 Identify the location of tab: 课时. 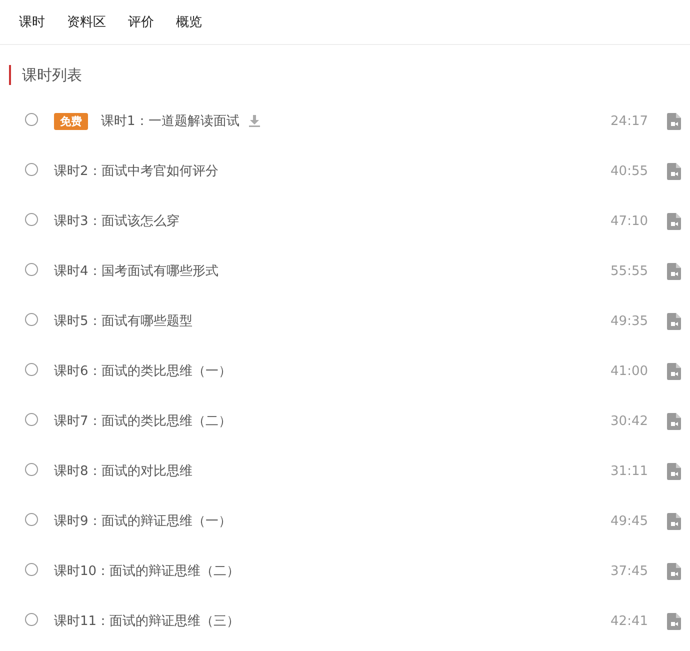
(32, 22).